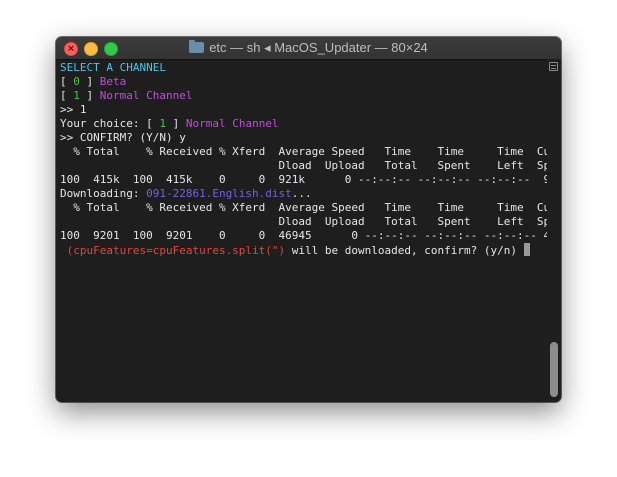 Image resolution: width=617 pixels, height=477 pixels. What do you see at coordinates (110, 123) in the screenshot?
I see `terminal-text: Your choice: [` at bounding box center [110, 123].